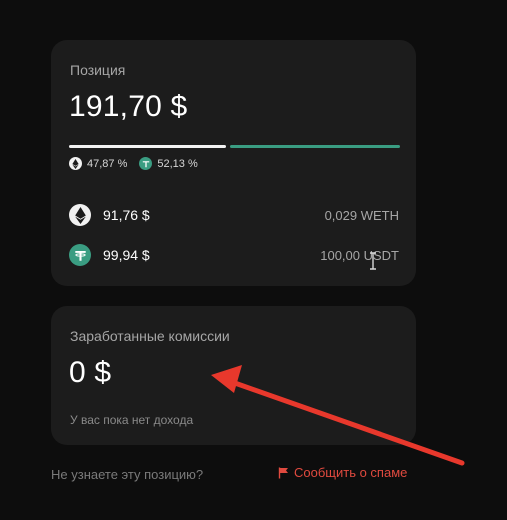  What do you see at coordinates (131, 420) in the screenshot?
I see `fees-subtitle: У вас пока нет дохода` at bounding box center [131, 420].